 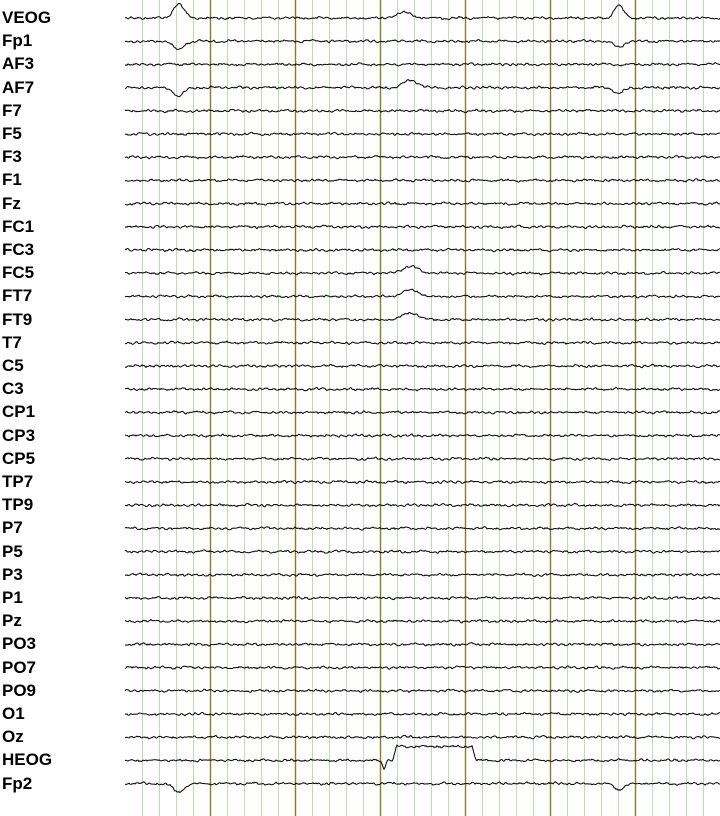 I want to click on trace-oz, so click(x=422, y=737).